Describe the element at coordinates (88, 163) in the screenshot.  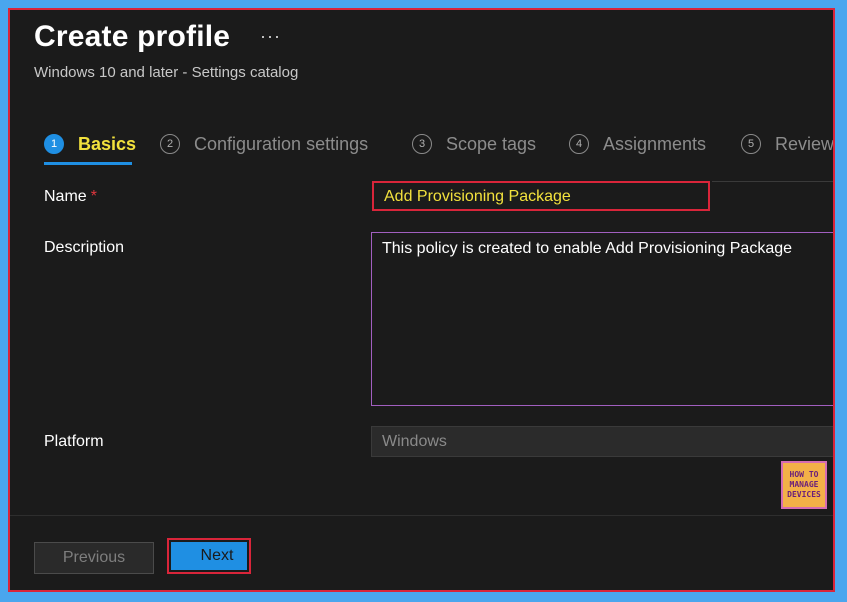
I see `active-step-underline` at that location.